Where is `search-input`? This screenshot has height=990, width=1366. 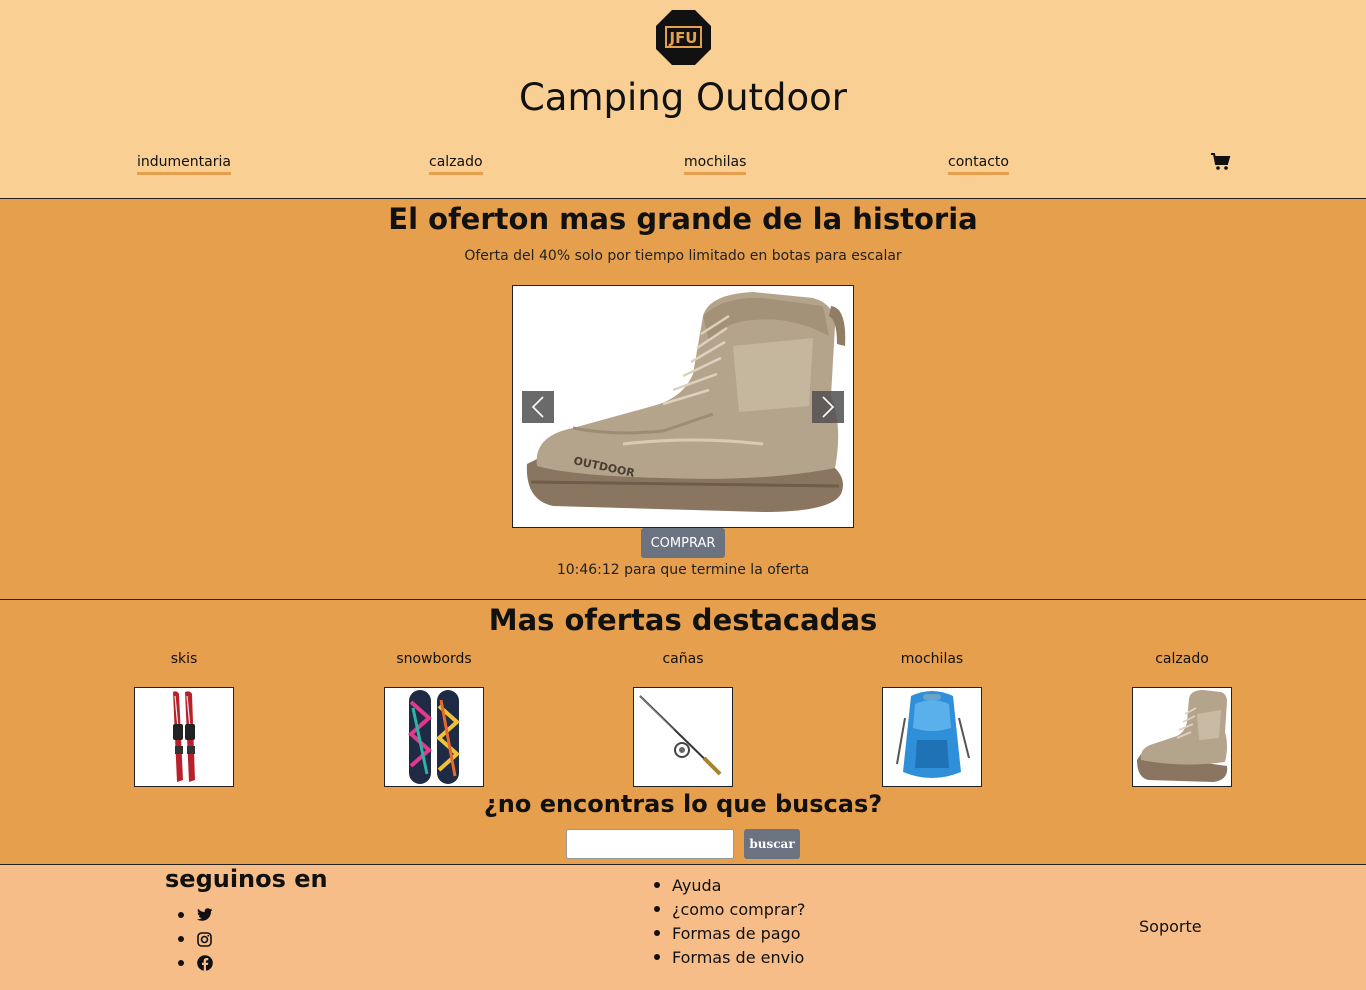
search-input is located at coordinates (650, 844).